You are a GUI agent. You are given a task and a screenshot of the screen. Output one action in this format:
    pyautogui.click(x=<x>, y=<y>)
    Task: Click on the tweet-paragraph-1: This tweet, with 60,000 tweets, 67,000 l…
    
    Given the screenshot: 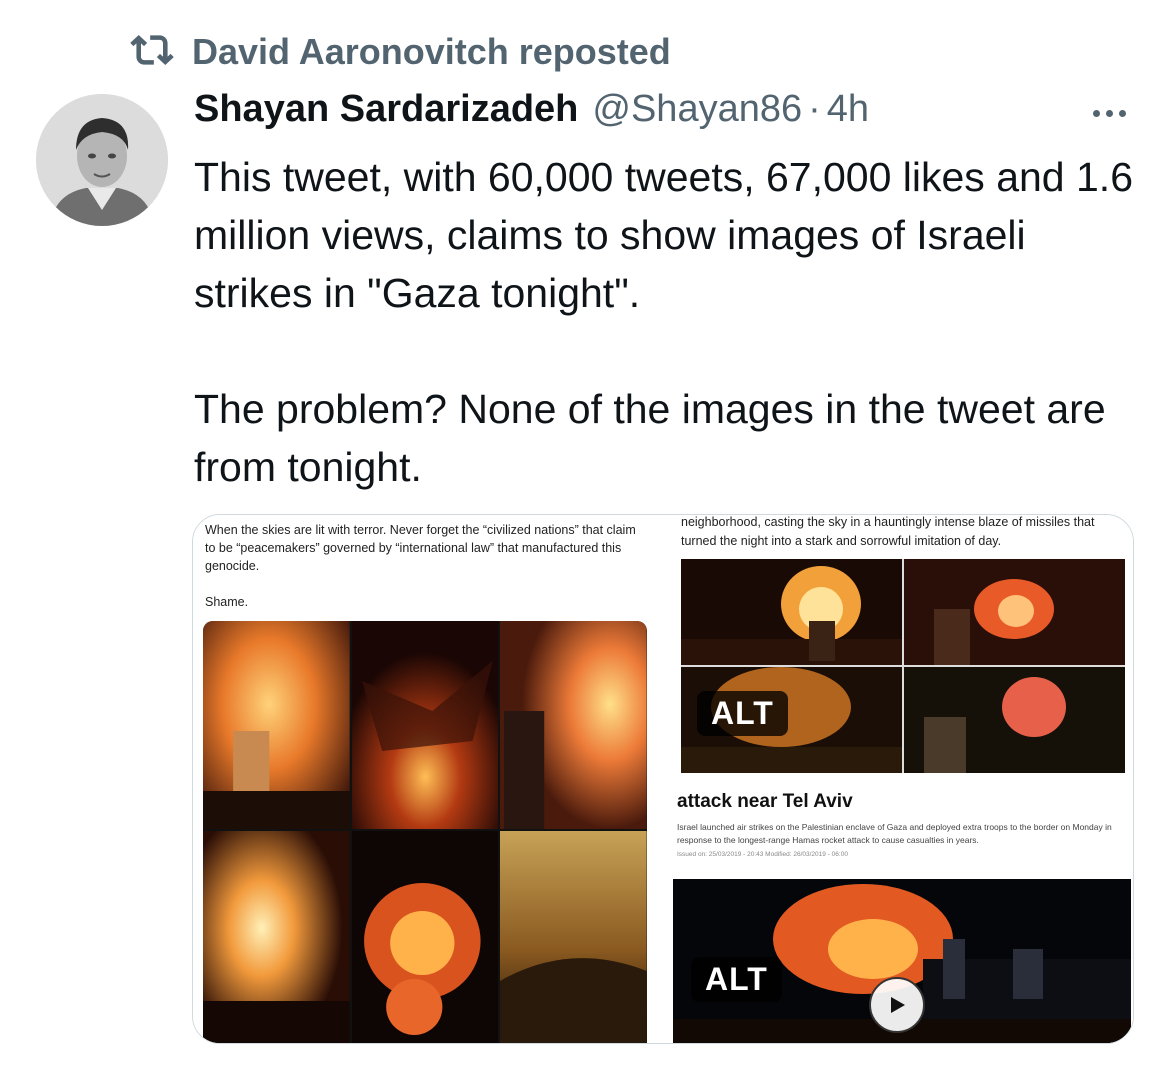 What is the action you would take?
    pyautogui.click(x=663, y=235)
    